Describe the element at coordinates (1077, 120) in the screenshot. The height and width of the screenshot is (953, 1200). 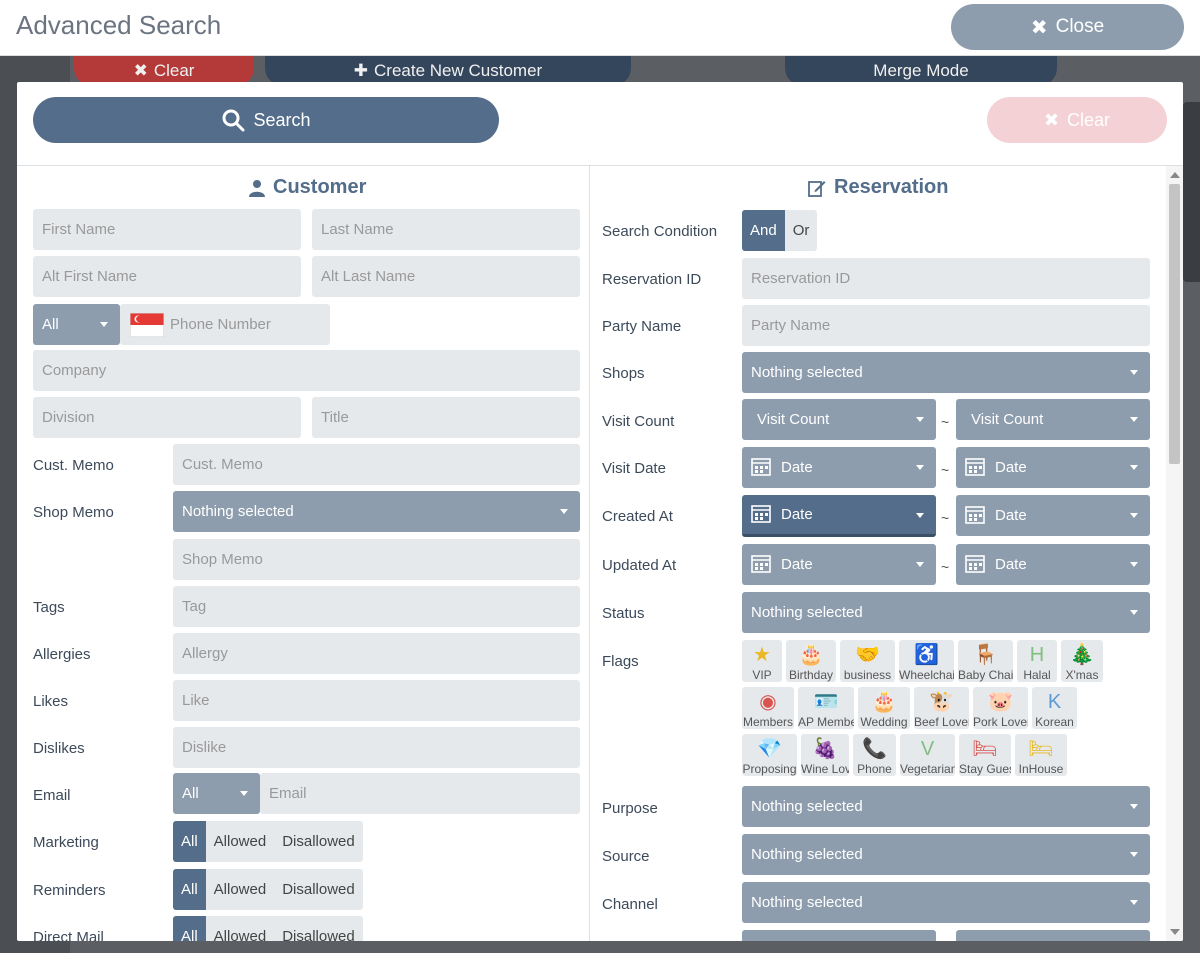
I see `clear-button: ✖ Clear` at that location.